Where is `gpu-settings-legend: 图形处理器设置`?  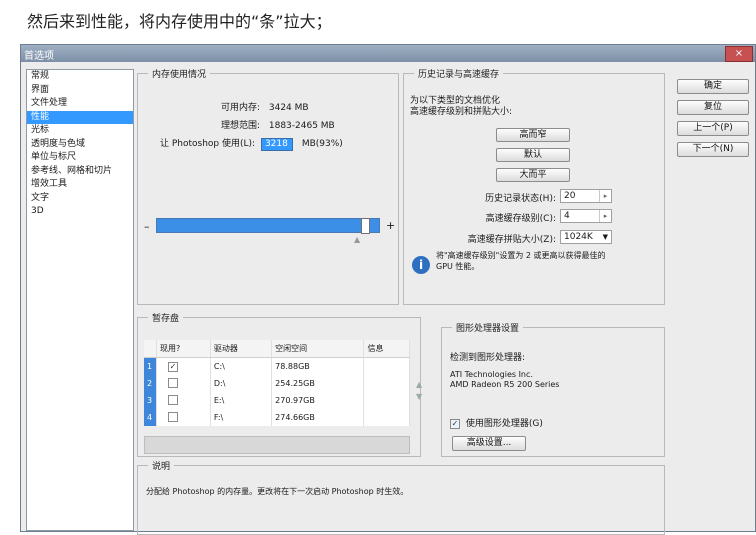
gpu-settings-legend: 图形处理器设置 is located at coordinates (488, 329).